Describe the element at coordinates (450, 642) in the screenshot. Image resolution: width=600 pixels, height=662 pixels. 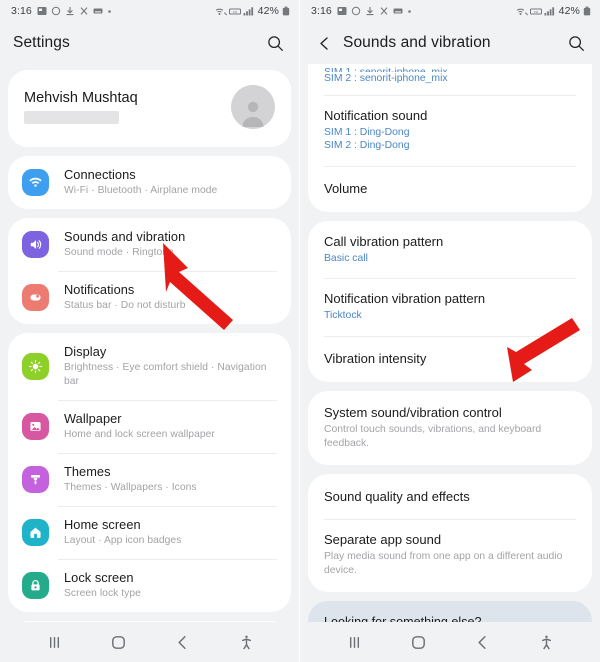
I see `navigation-bar-right` at that location.